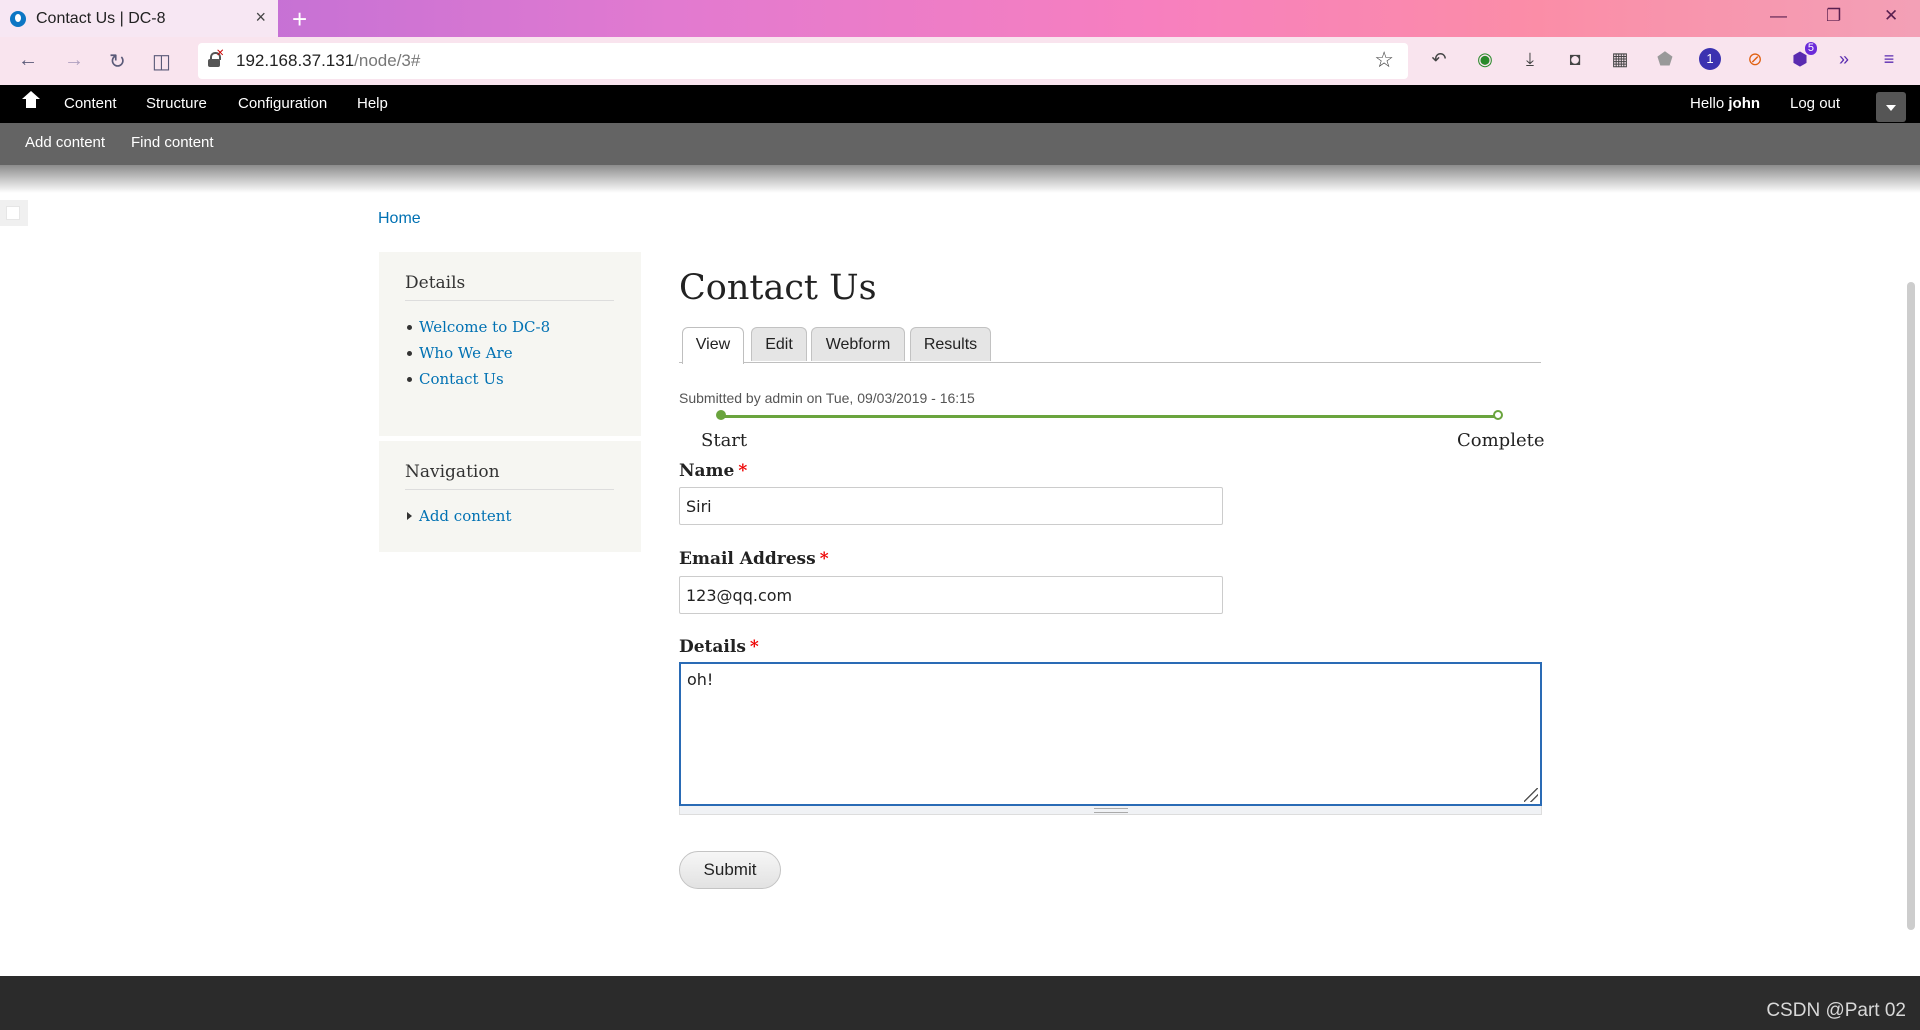 This screenshot has width=1920, height=1030. I want to click on toolbar-structure: Structure, so click(176, 103).